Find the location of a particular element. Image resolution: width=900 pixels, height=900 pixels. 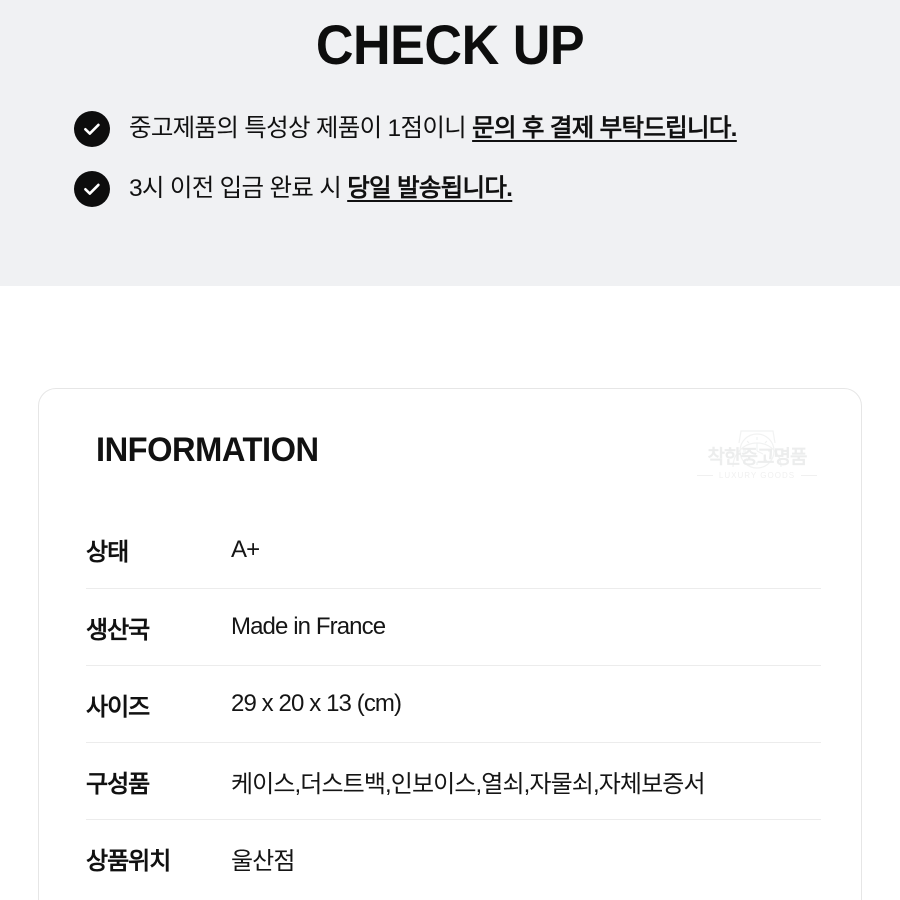

table-row: 사이즈 29 x 20 x 13 (cm) is located at coordinates (453, 703).